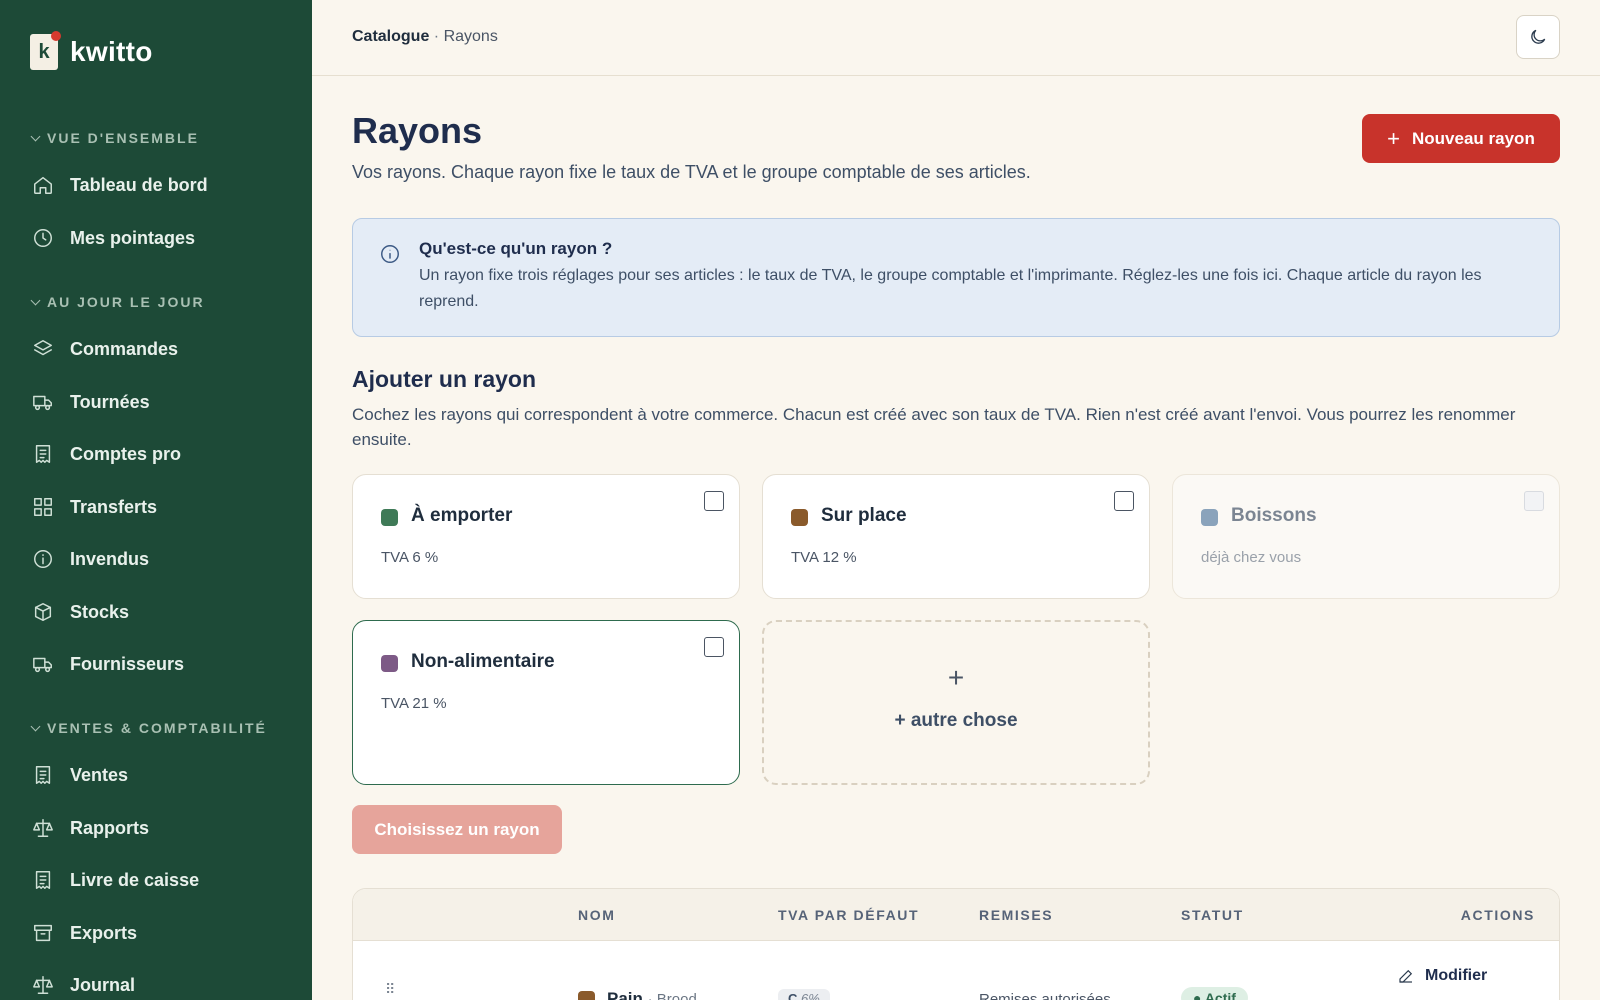 The image size is (1600, 1000). I want to click on add-other-label: + autre chose, so click(956, 720).